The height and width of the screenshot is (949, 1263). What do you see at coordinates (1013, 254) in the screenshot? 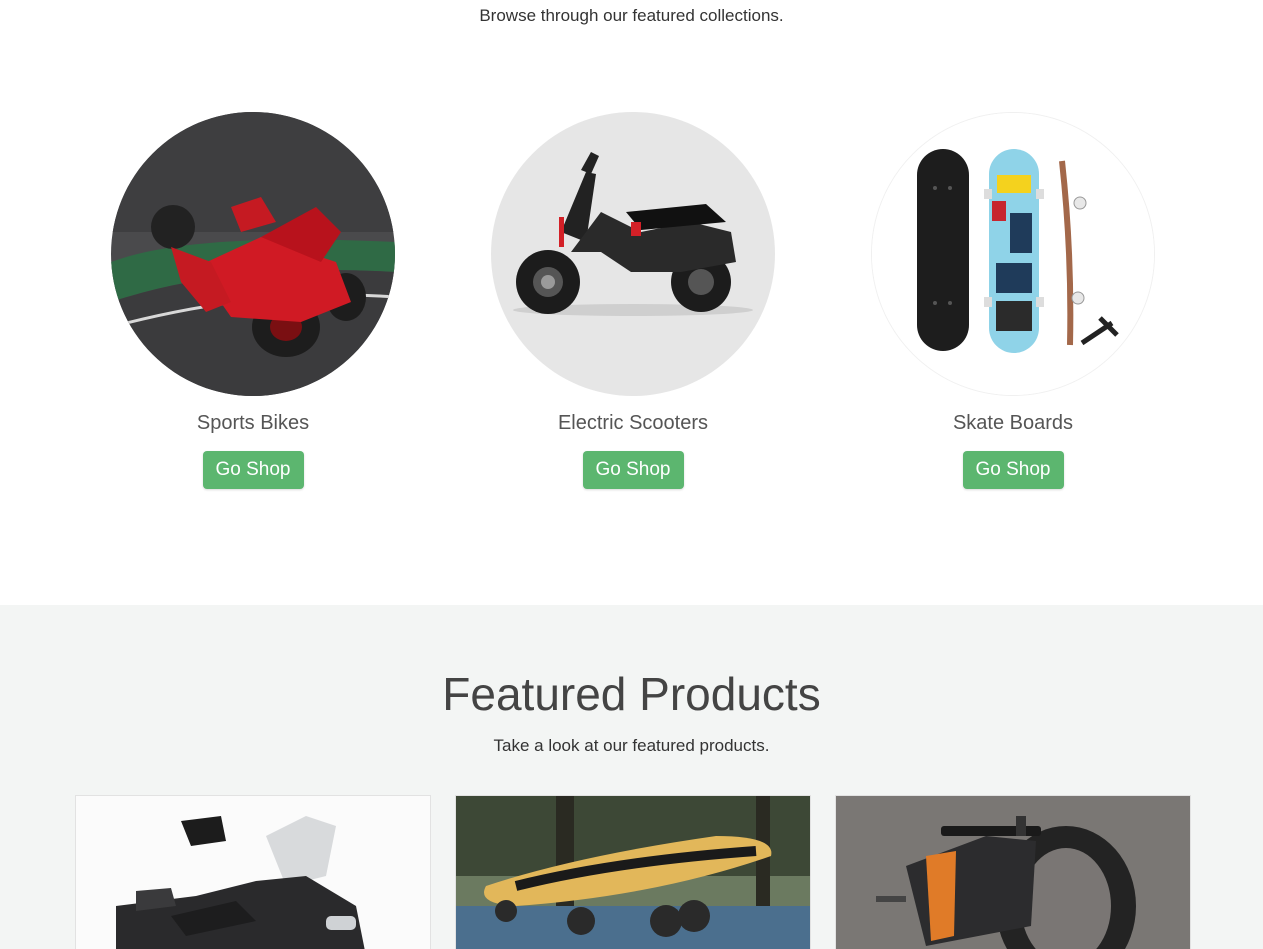
I see `skateboards-image` at bounding box center [1013, 254].